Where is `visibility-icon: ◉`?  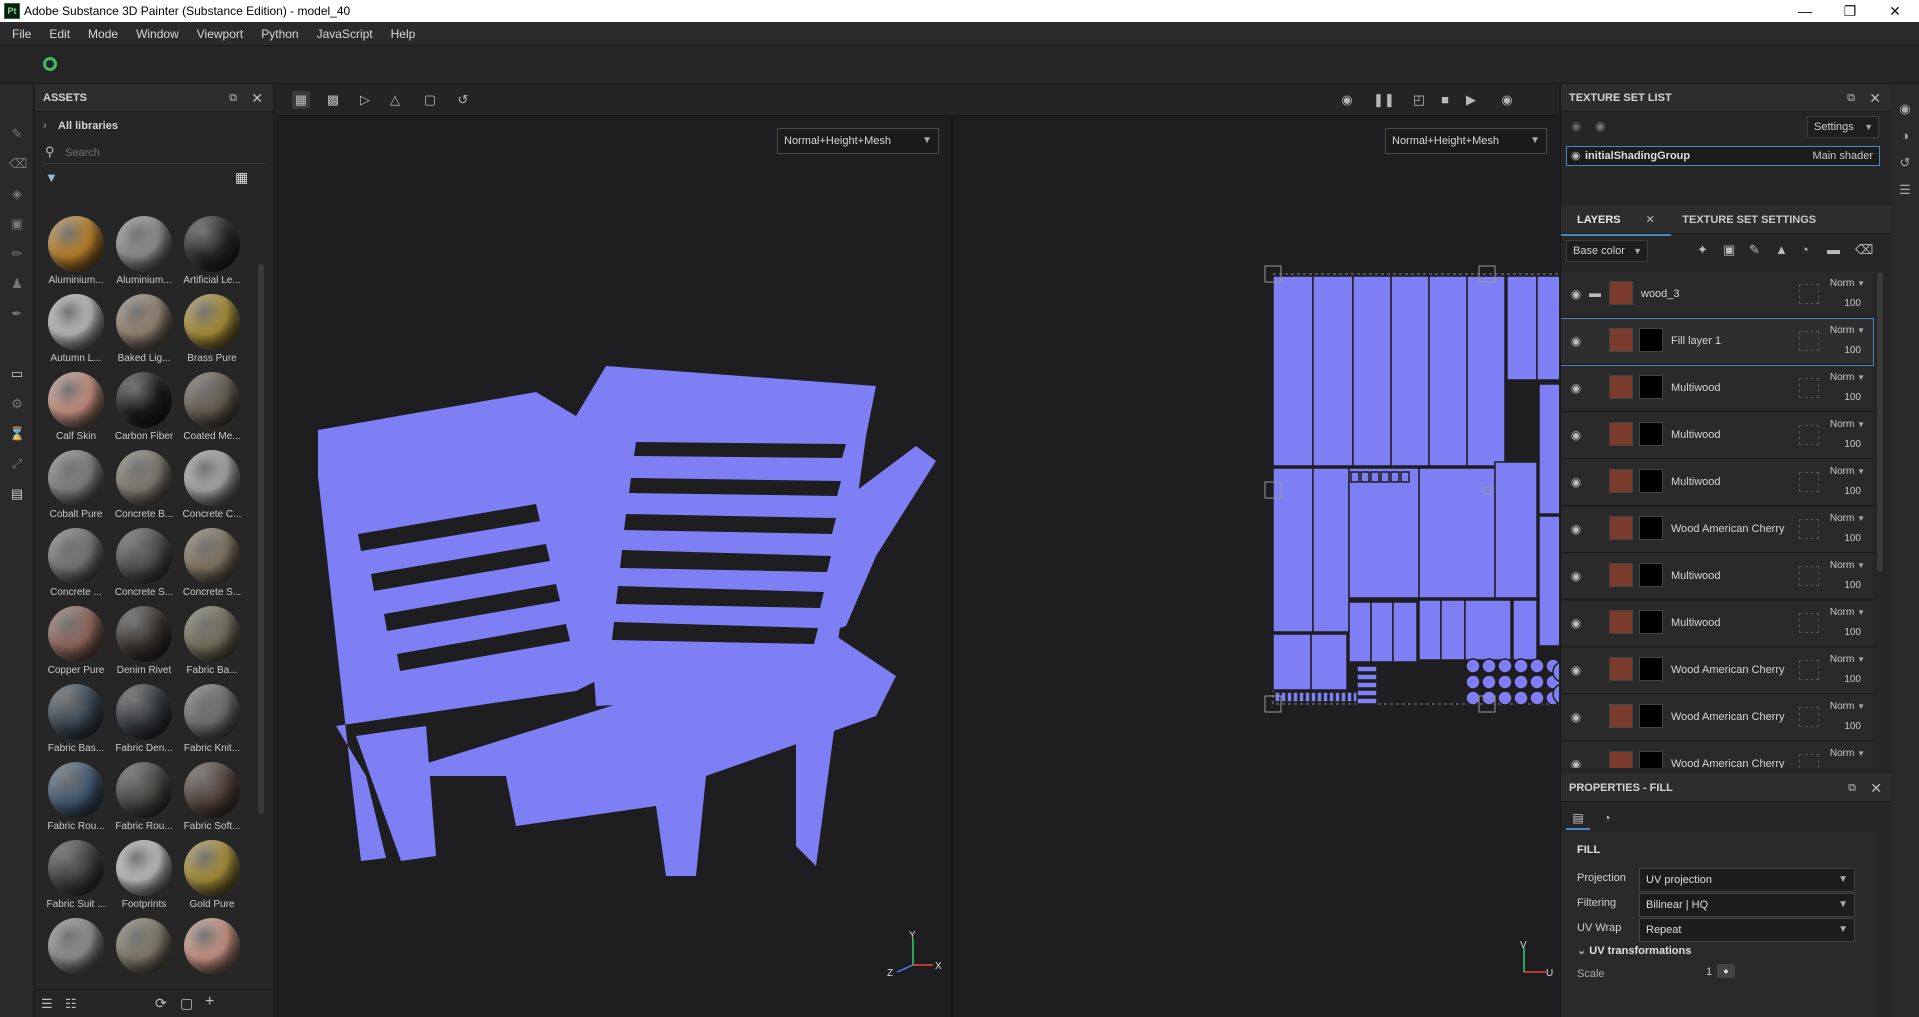
visibility-icon: ◉ is located at coordinates (1576, 156).